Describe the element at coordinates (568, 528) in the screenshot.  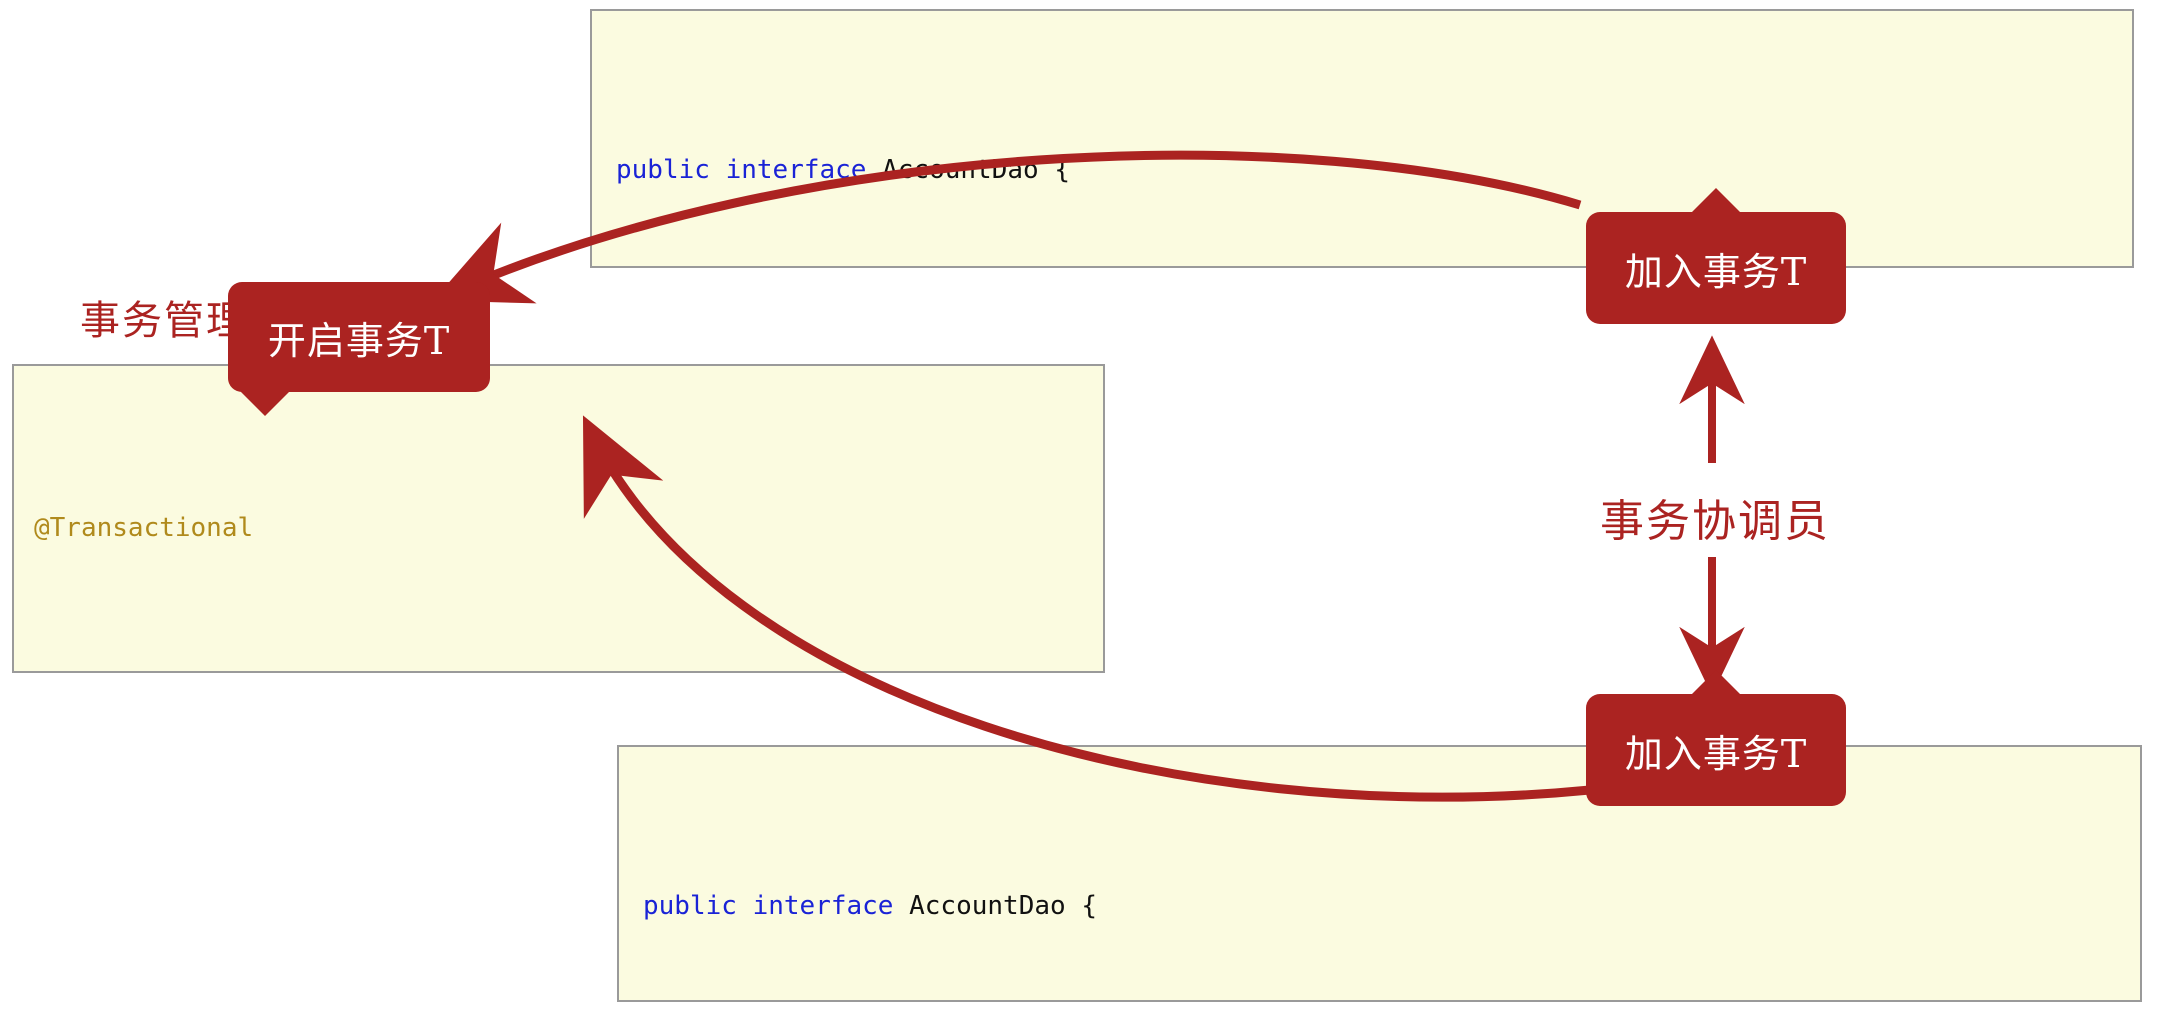
I see `code-line: @Transactional` at that location.